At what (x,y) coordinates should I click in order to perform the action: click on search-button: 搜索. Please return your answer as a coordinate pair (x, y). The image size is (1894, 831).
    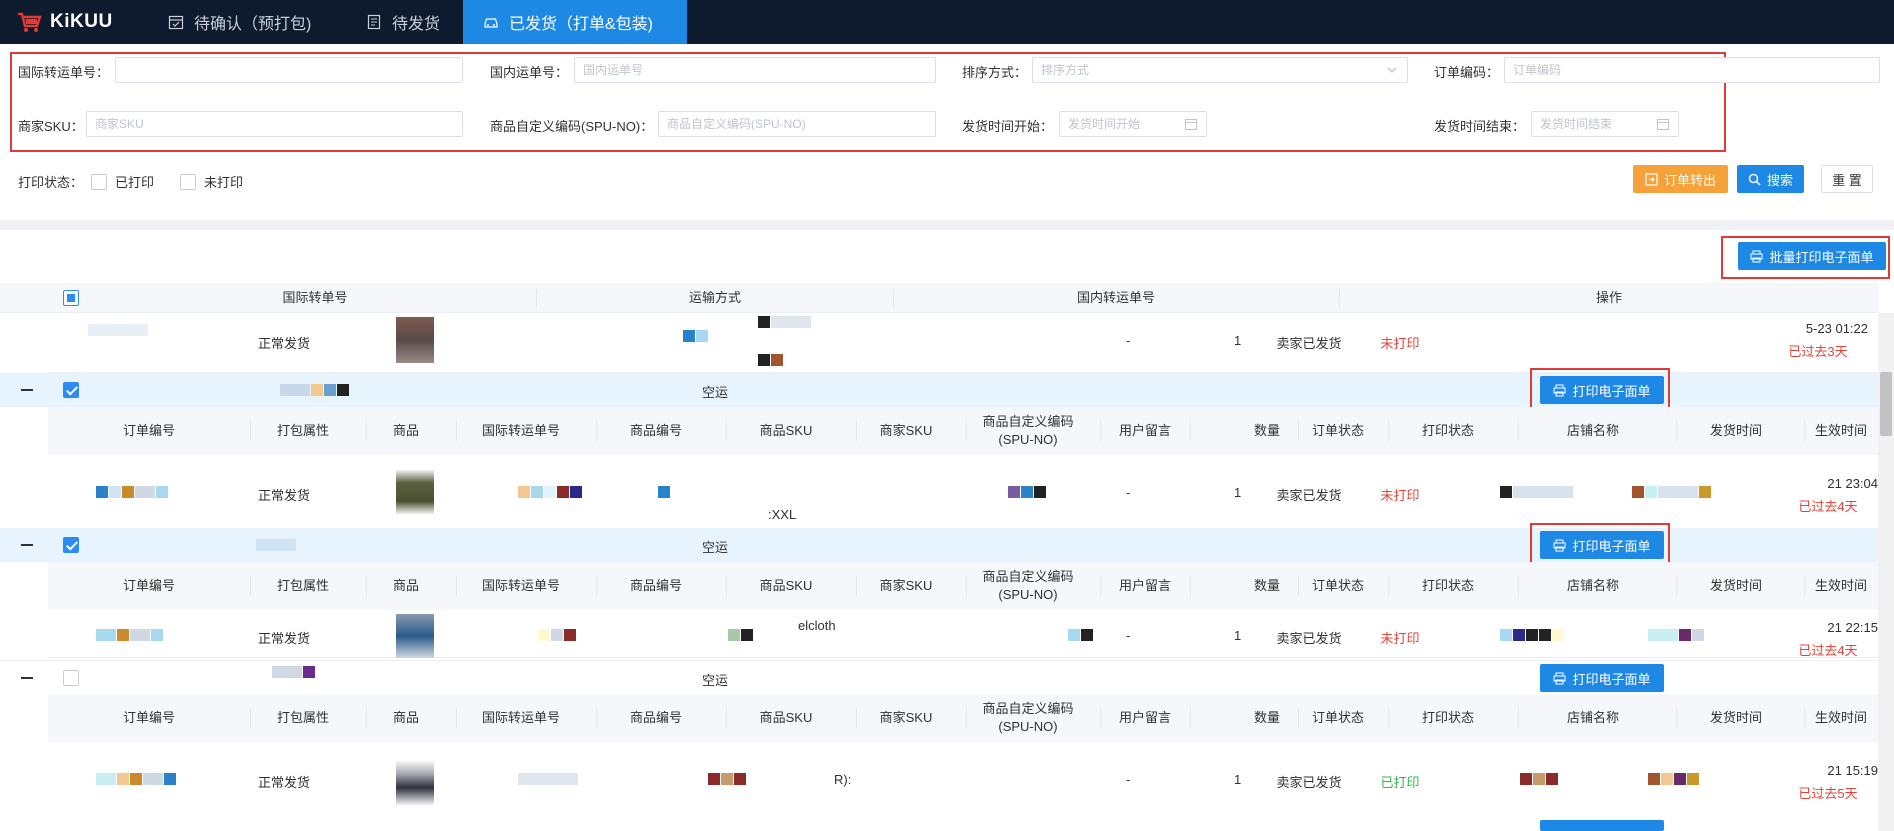
    Looking at the image, I should click on (1770, 179).